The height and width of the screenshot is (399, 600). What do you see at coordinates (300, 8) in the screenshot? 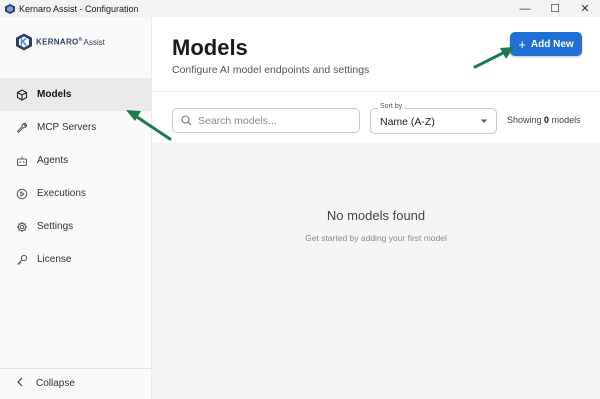
I see `title-bar: Kernaro Assist - Configuration — ☐ ✕` at bounding box center [300, 8].